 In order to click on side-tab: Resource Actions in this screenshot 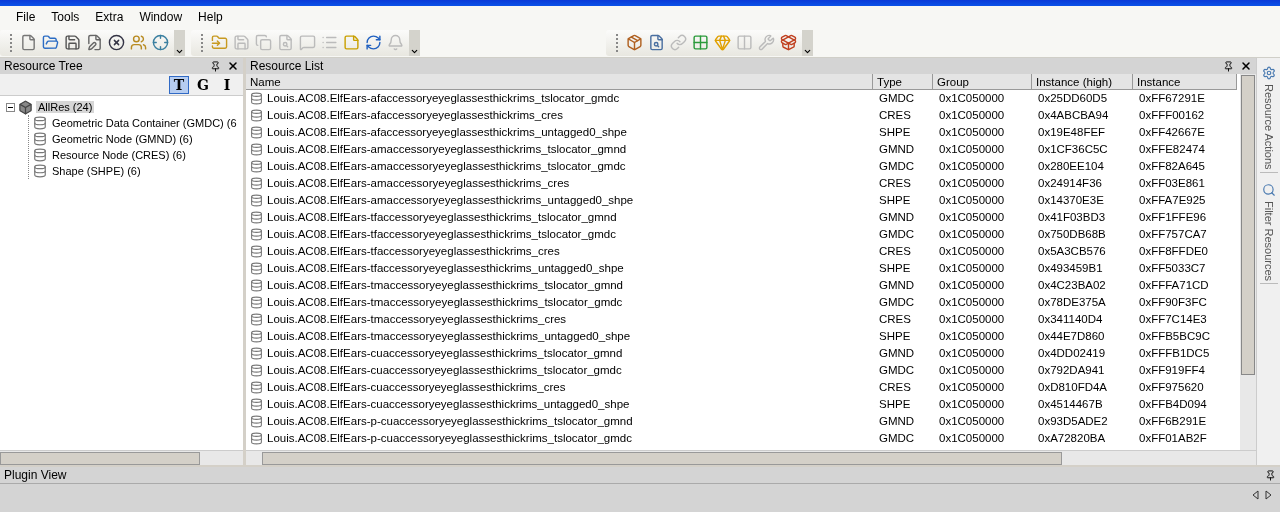, I will do `click(1268, 118)`.